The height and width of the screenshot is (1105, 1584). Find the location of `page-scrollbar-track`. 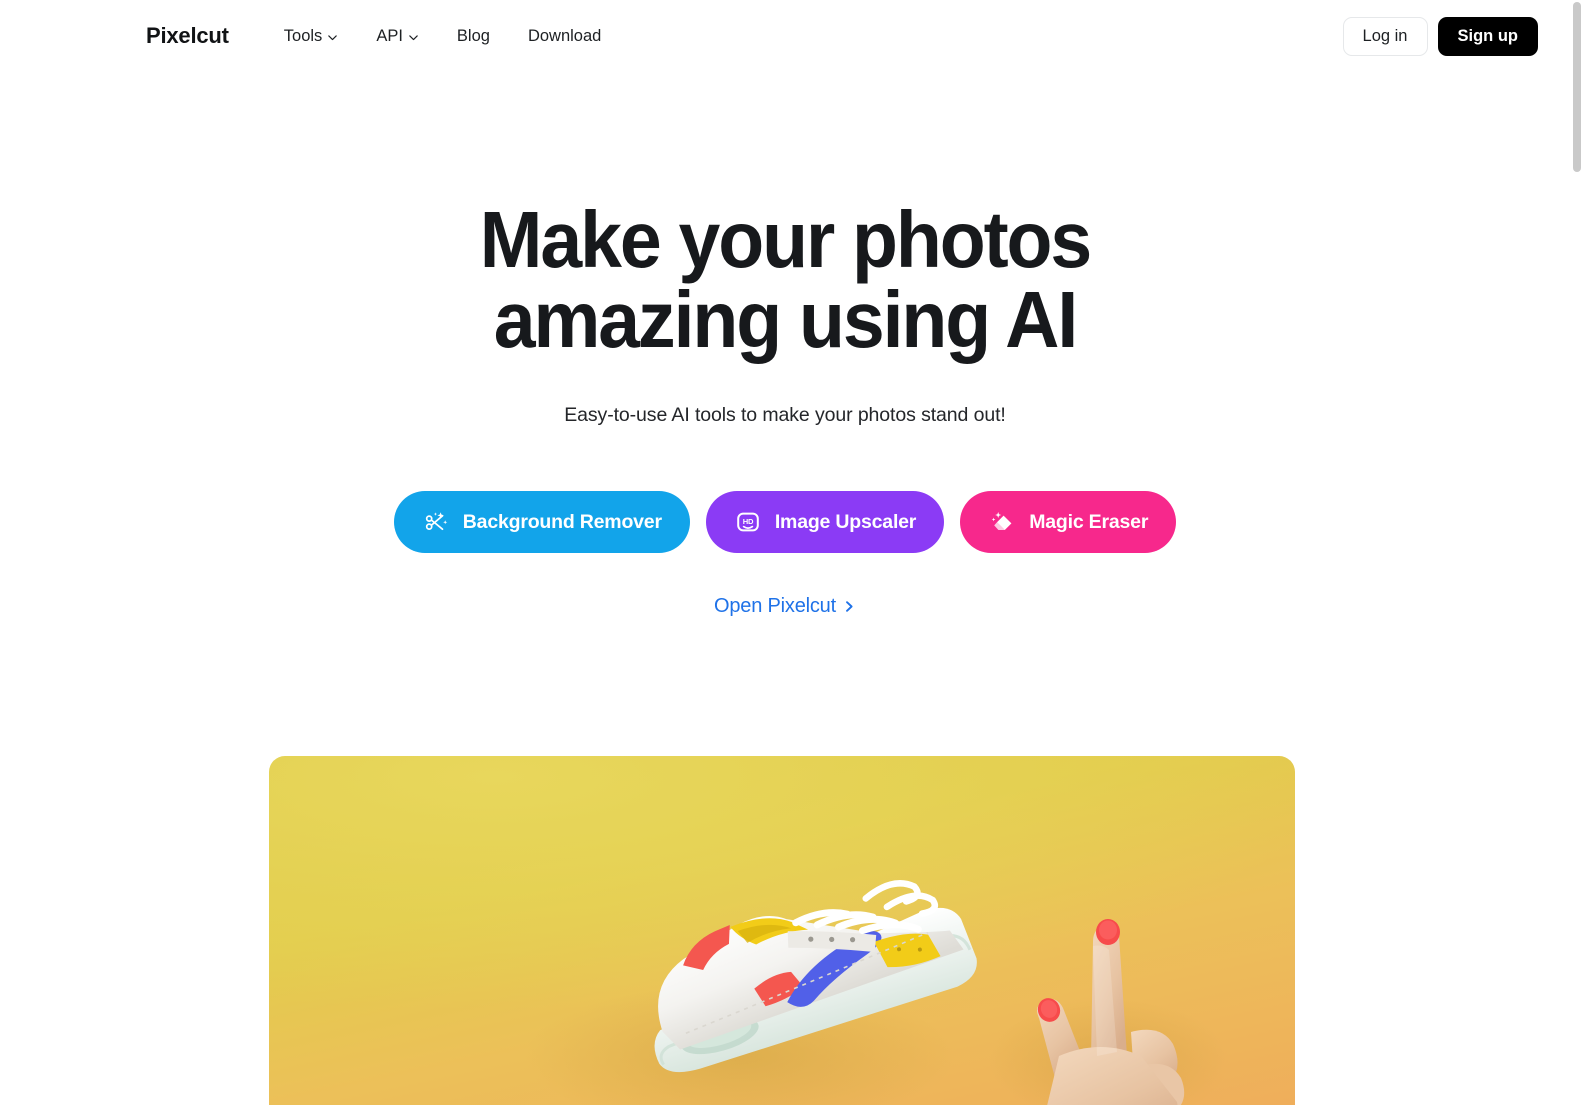

page-scrollbar-track is located at coordinates (1577, 552).